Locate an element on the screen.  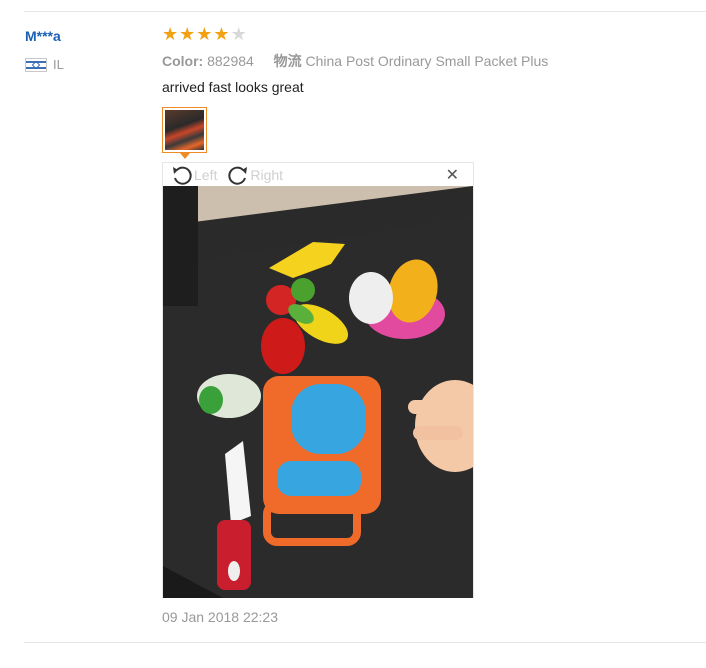
color-value: 882984 is located at coordinates (230, 61).